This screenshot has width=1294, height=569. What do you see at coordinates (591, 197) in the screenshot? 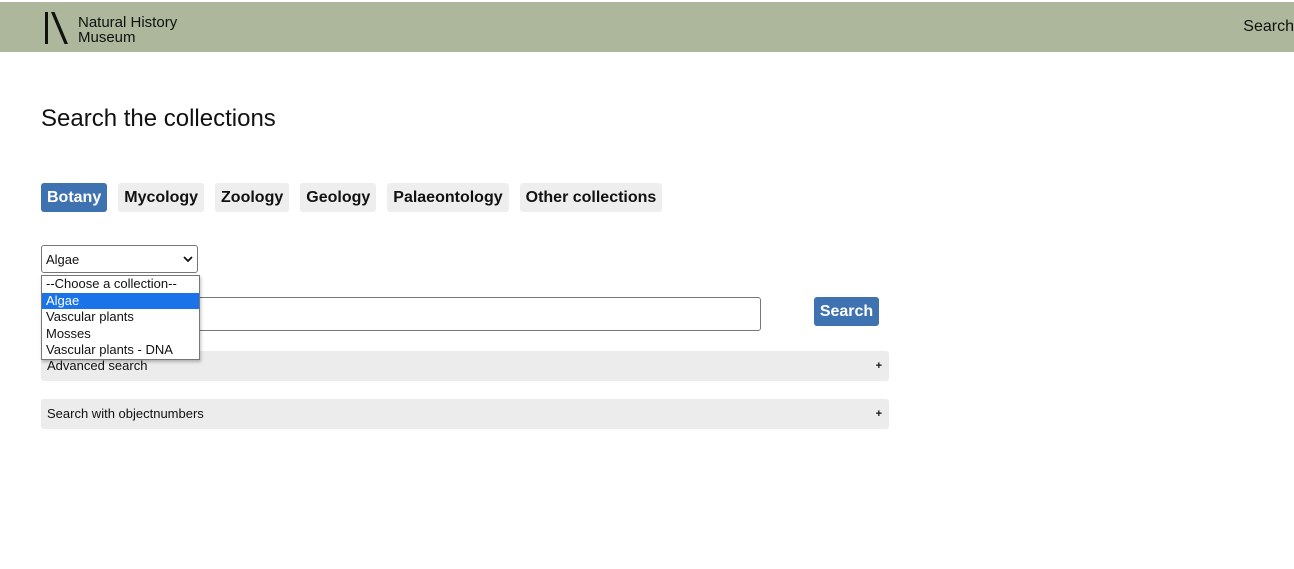
I see `tab-other-collections: Other collections` at bounding box center [591, 197].